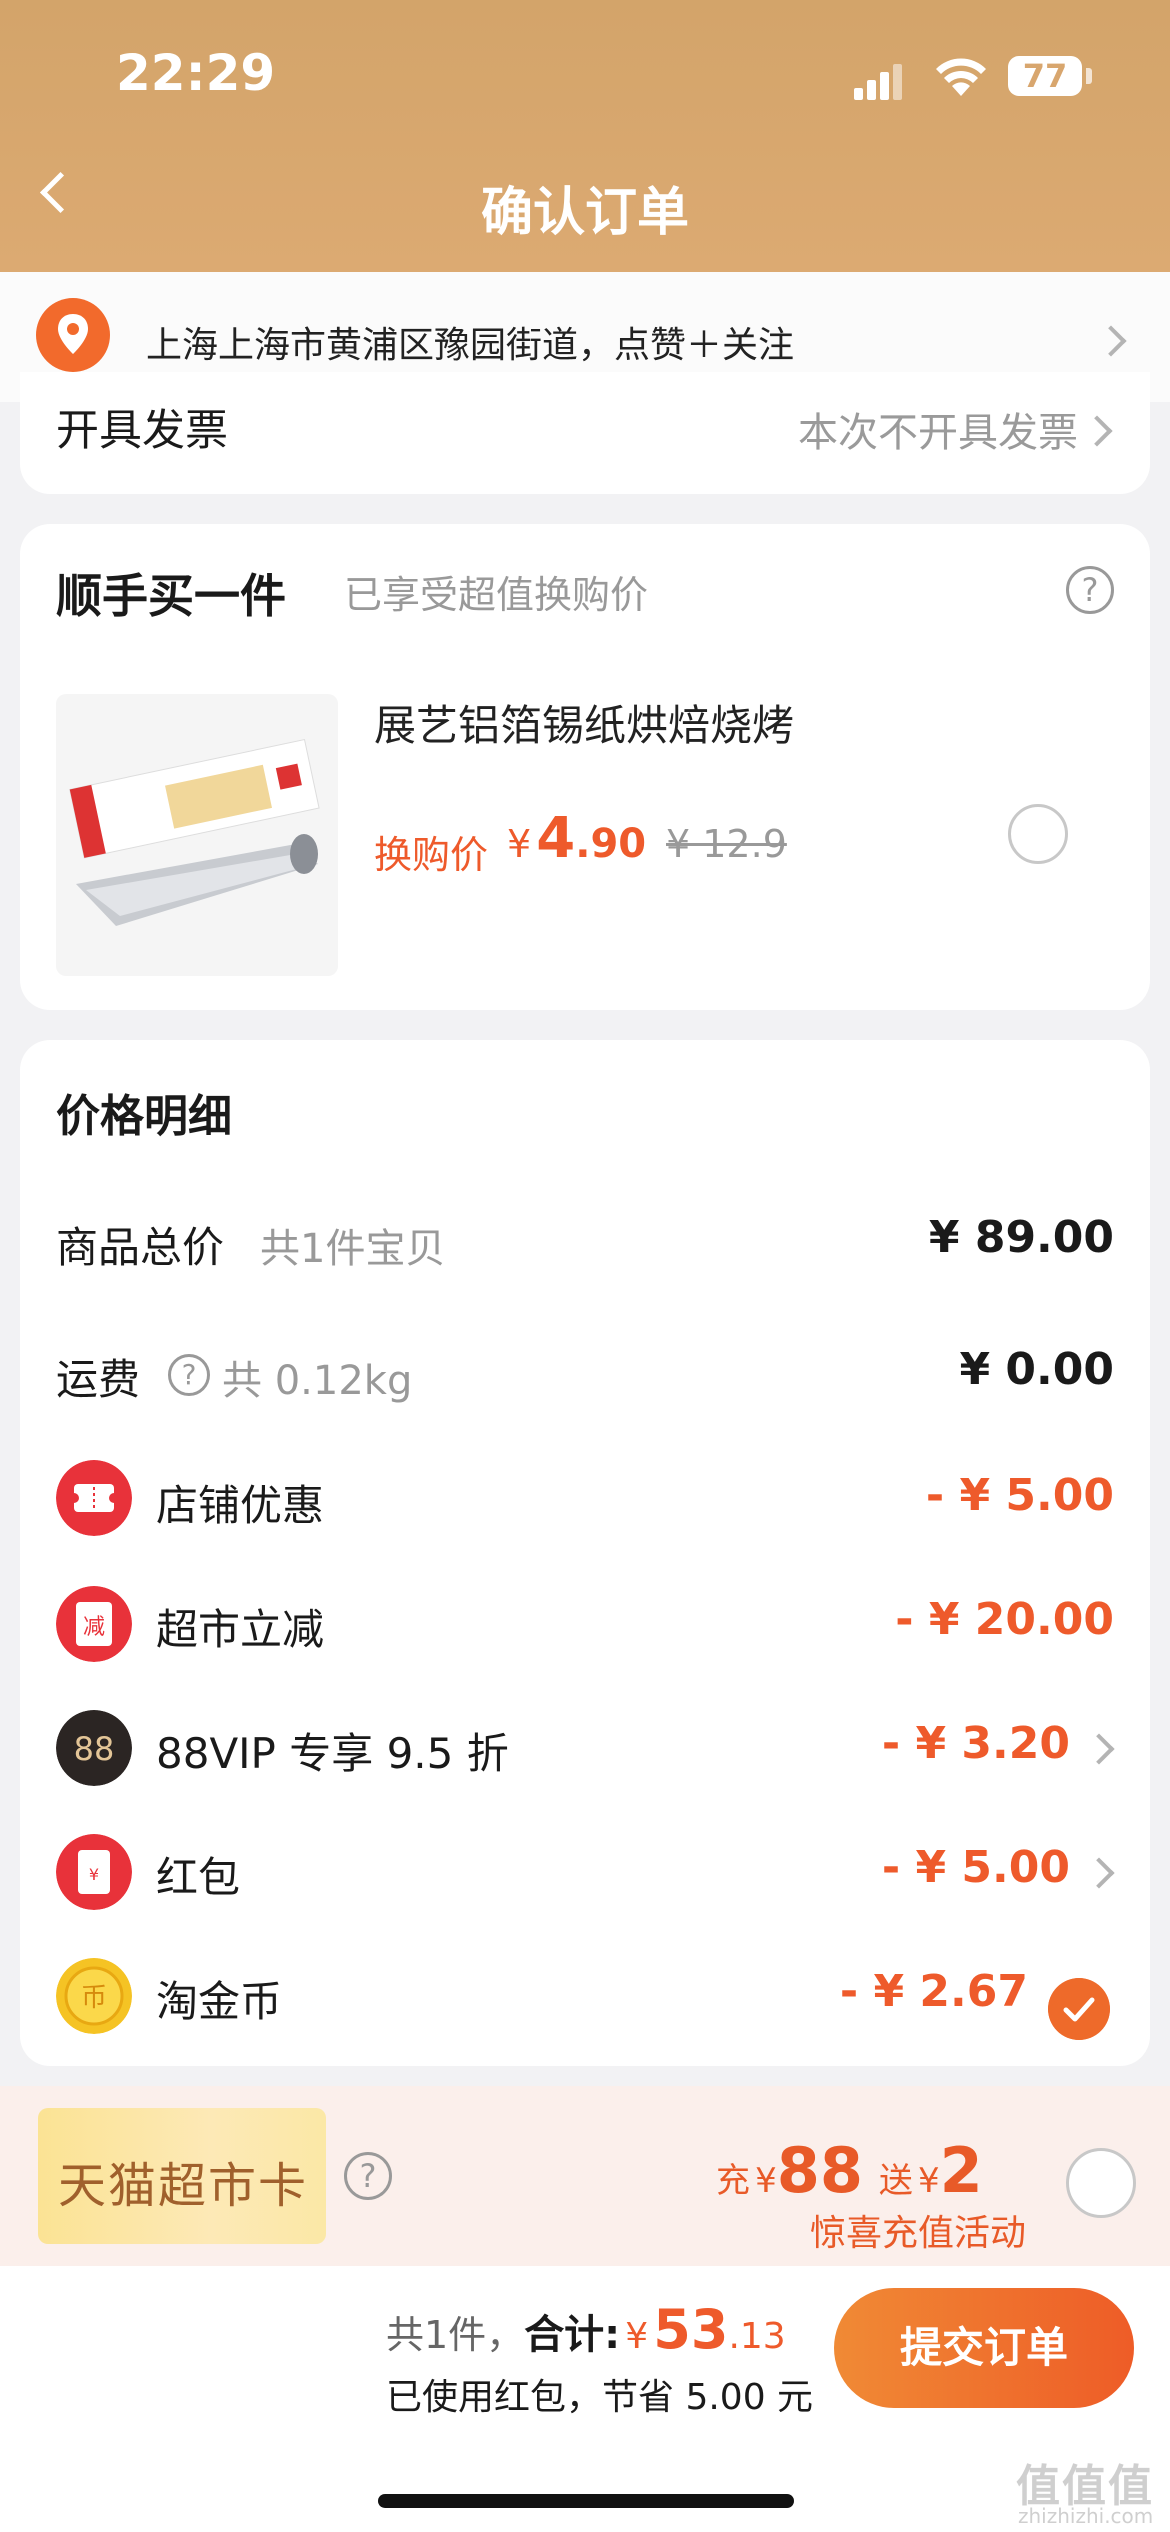  What do you see at coordinates (1101, 2183) in the screenshot?
I see `promo-select-radio` at bounding box center [1101, 2183].